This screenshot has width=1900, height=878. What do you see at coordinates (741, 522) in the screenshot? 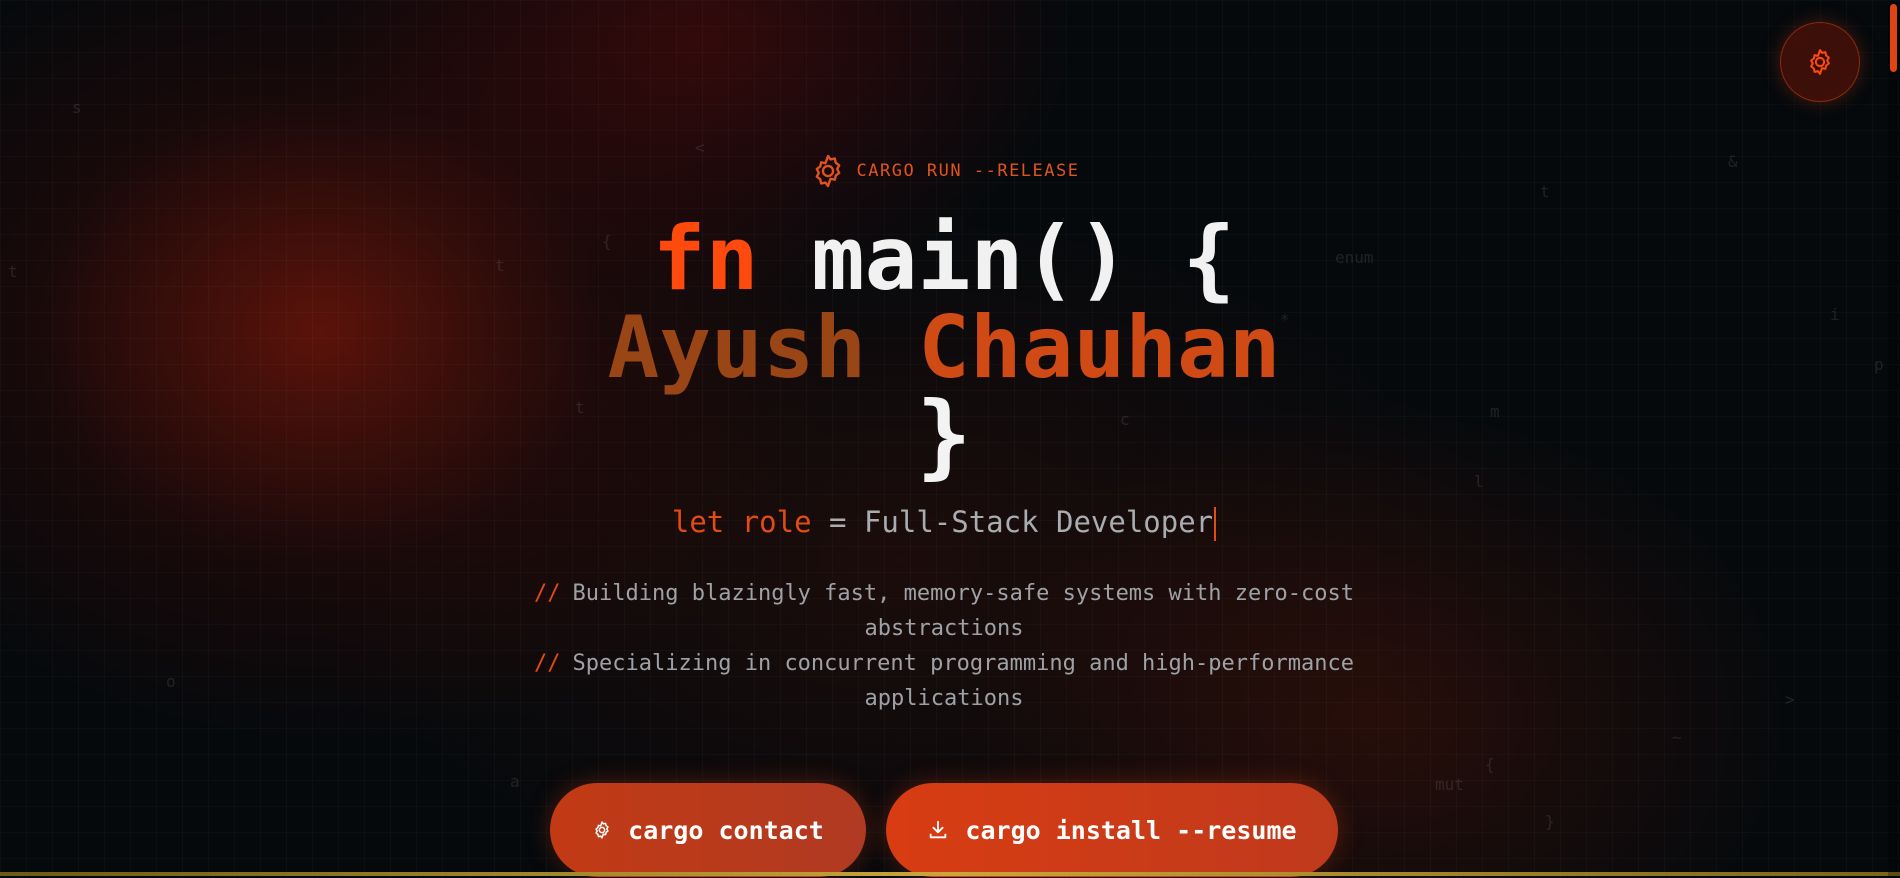
I see `role-keyword: let role` at bounding box center [741, 522].